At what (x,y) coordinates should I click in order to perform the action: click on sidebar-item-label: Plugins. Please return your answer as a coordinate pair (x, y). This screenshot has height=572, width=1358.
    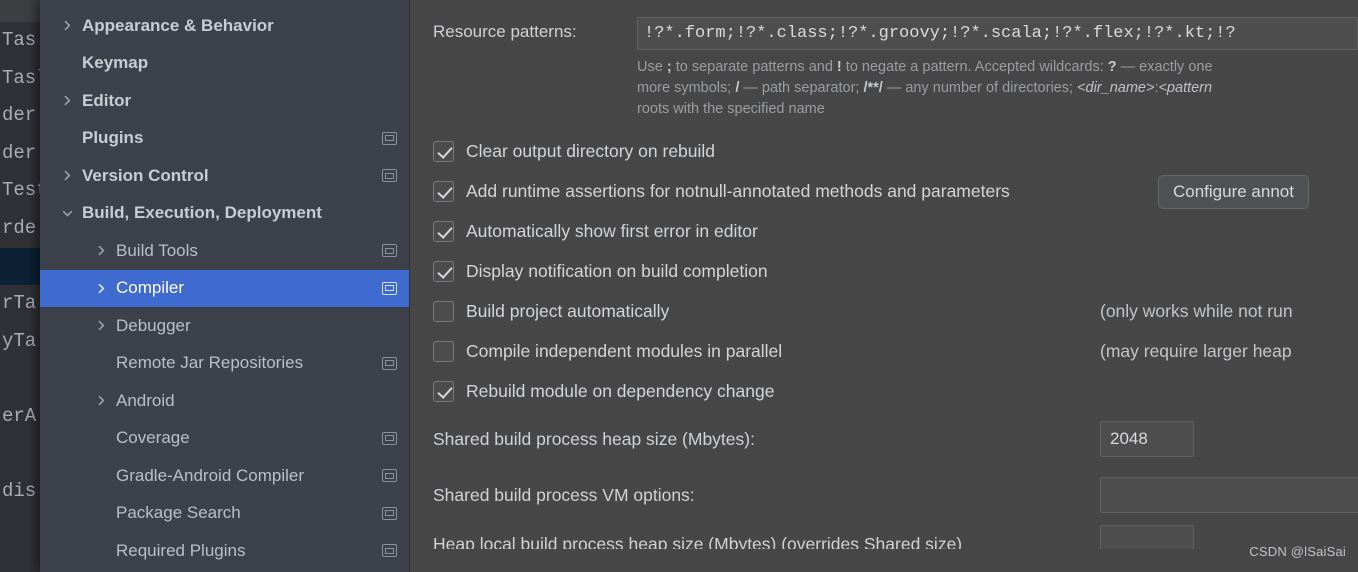
    Looking at the image, I should click on (113, 138).